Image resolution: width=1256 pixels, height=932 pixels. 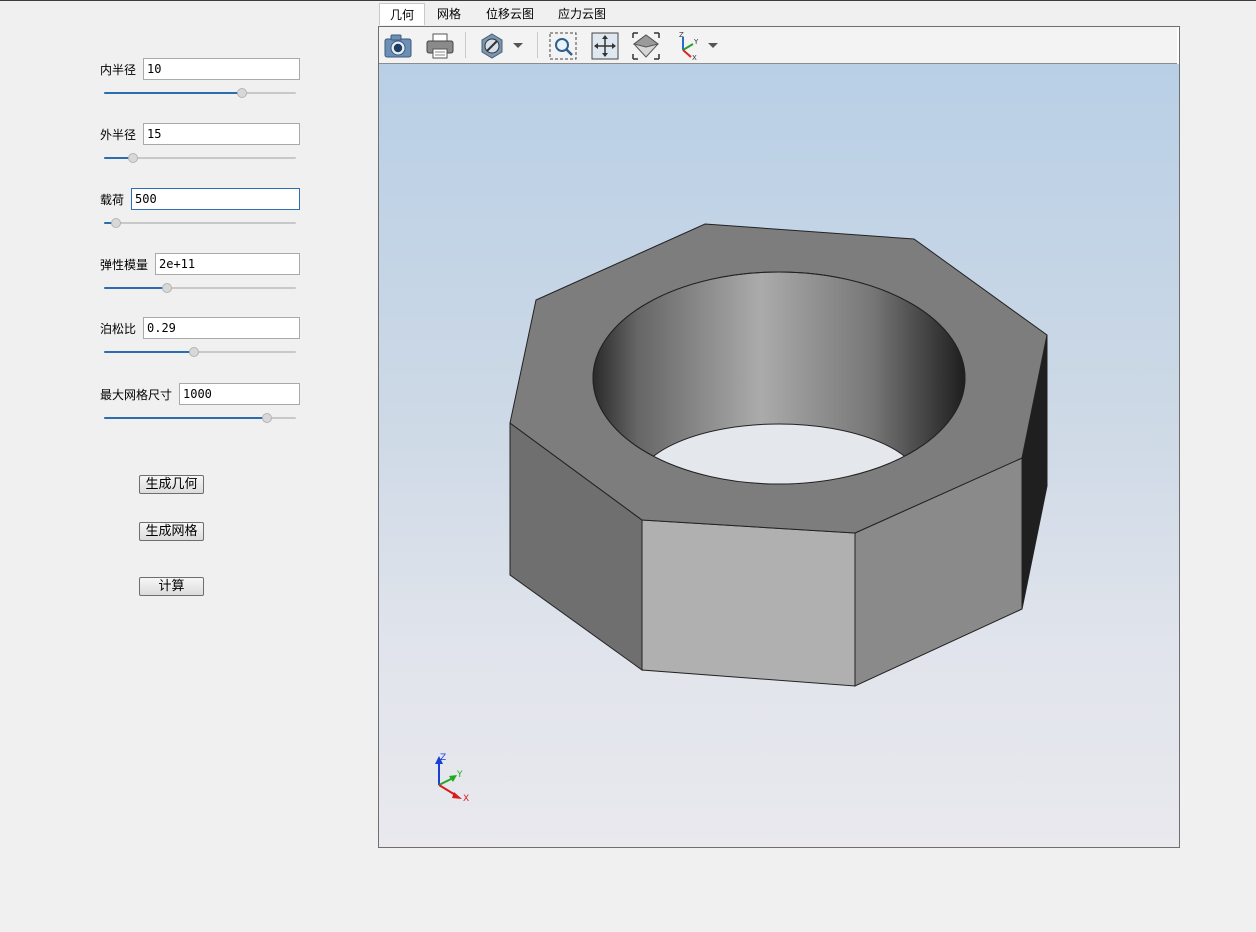 What do you see at coordinates (118, 329) in the screenshot?
I see `poisson-ratio-label: 泊松比` at bounding box center [118, 329].